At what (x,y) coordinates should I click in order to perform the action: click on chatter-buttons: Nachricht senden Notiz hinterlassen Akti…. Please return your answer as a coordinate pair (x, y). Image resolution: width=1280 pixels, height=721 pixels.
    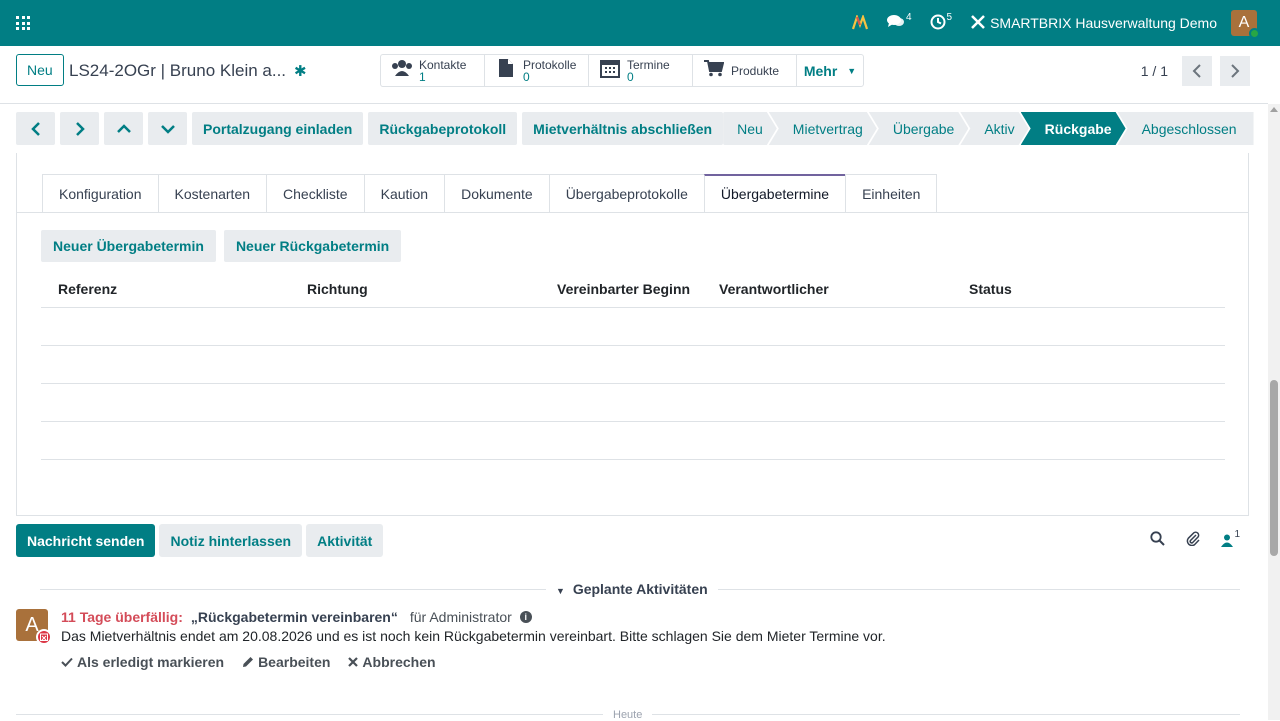
    Looking at the image, I should click on (200, 540).